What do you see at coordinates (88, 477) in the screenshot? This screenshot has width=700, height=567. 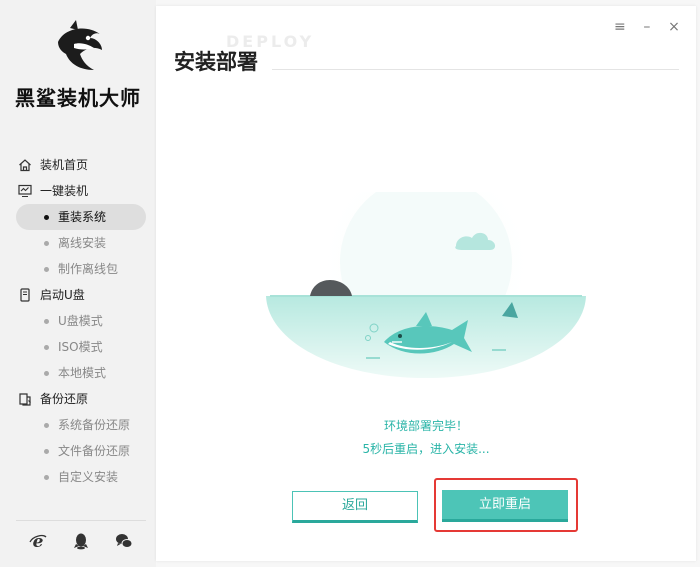 I see `sidebar-item-label: 自定义安装` at bounding box center [88, 477].